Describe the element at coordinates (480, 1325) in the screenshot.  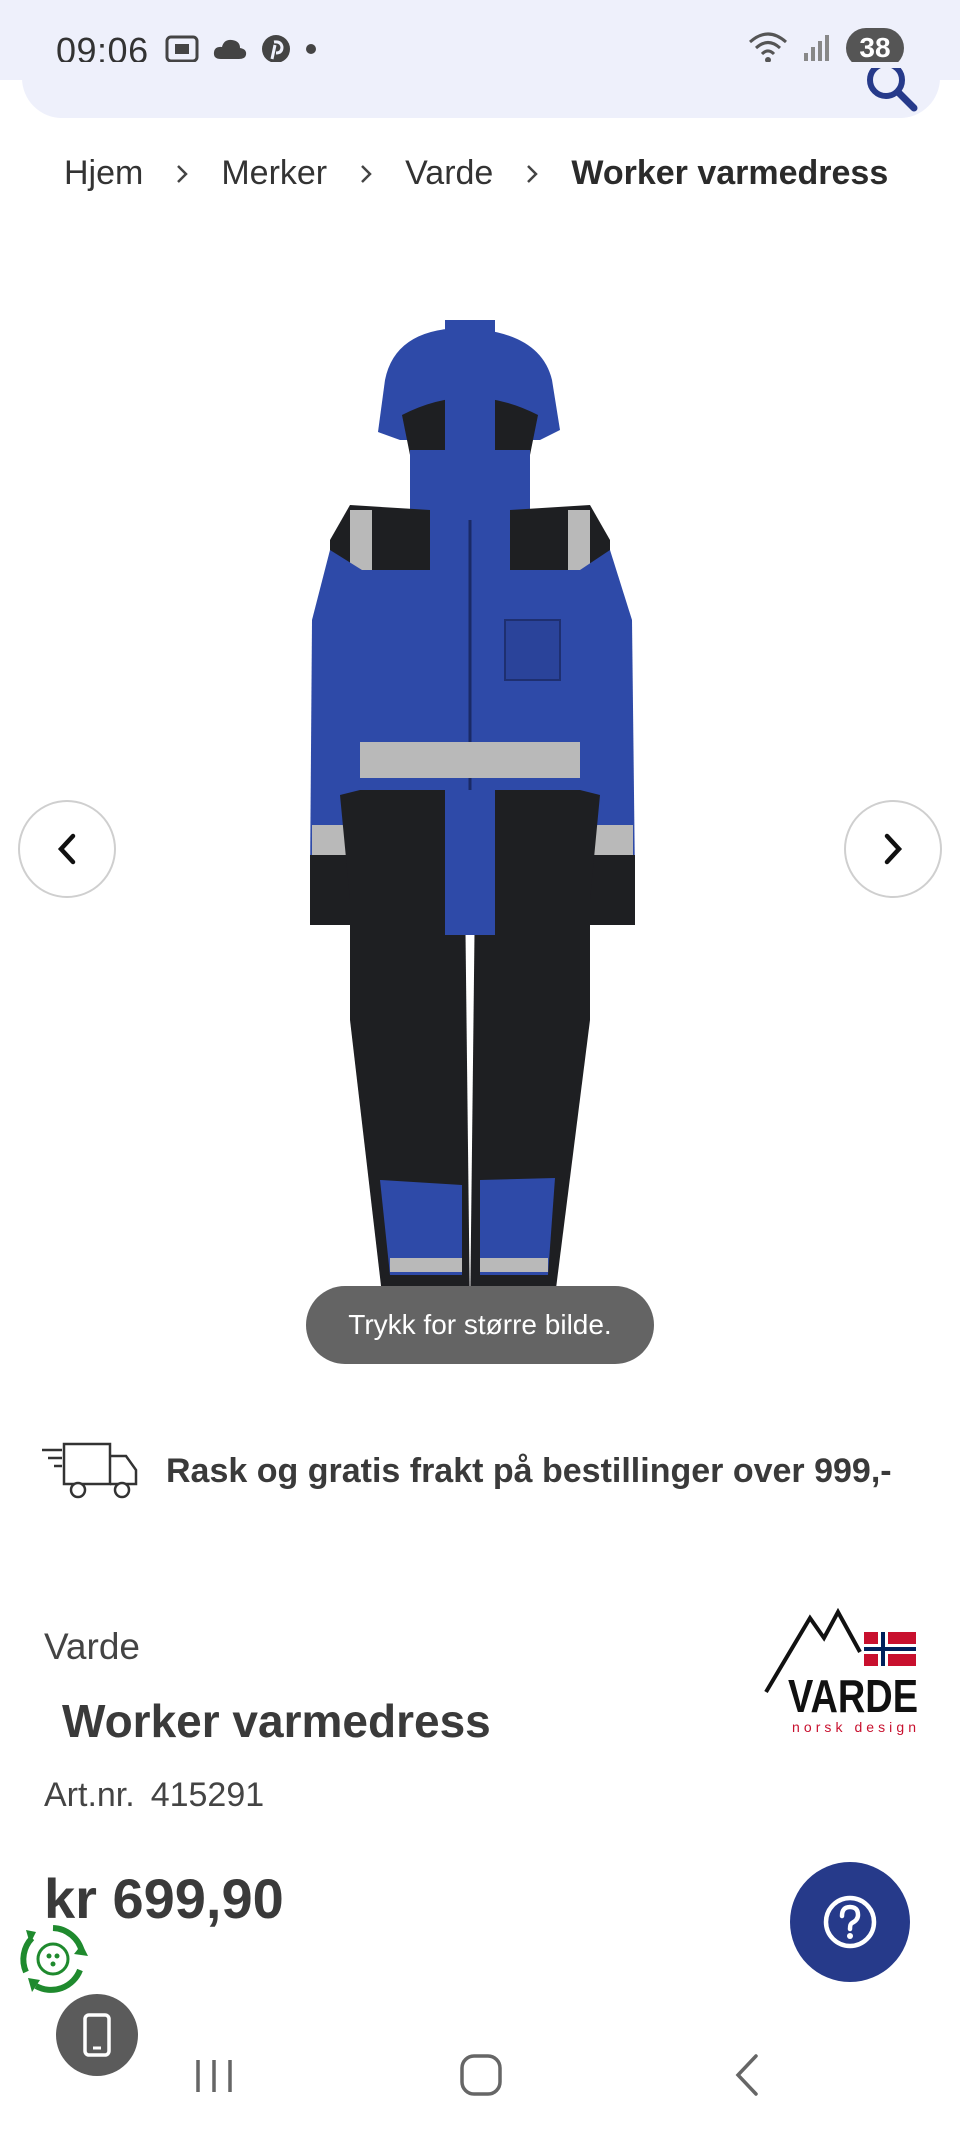
I see `zoom-tooltip: Trykk for større bilde.` at that location.